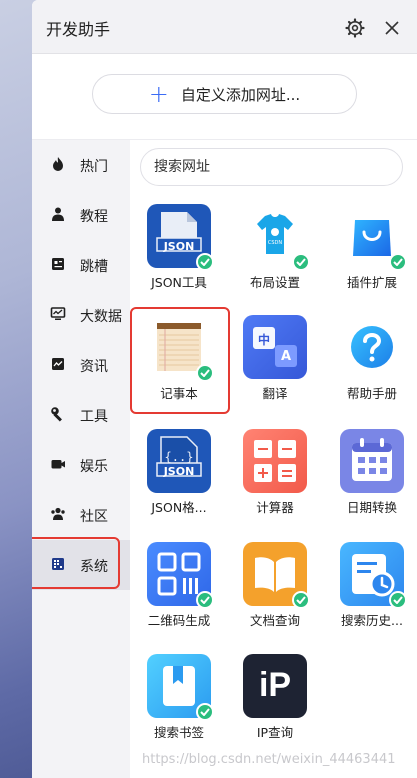 This screenshot has height=778, width=417. I want to click on help-icon, so click(372, 347).